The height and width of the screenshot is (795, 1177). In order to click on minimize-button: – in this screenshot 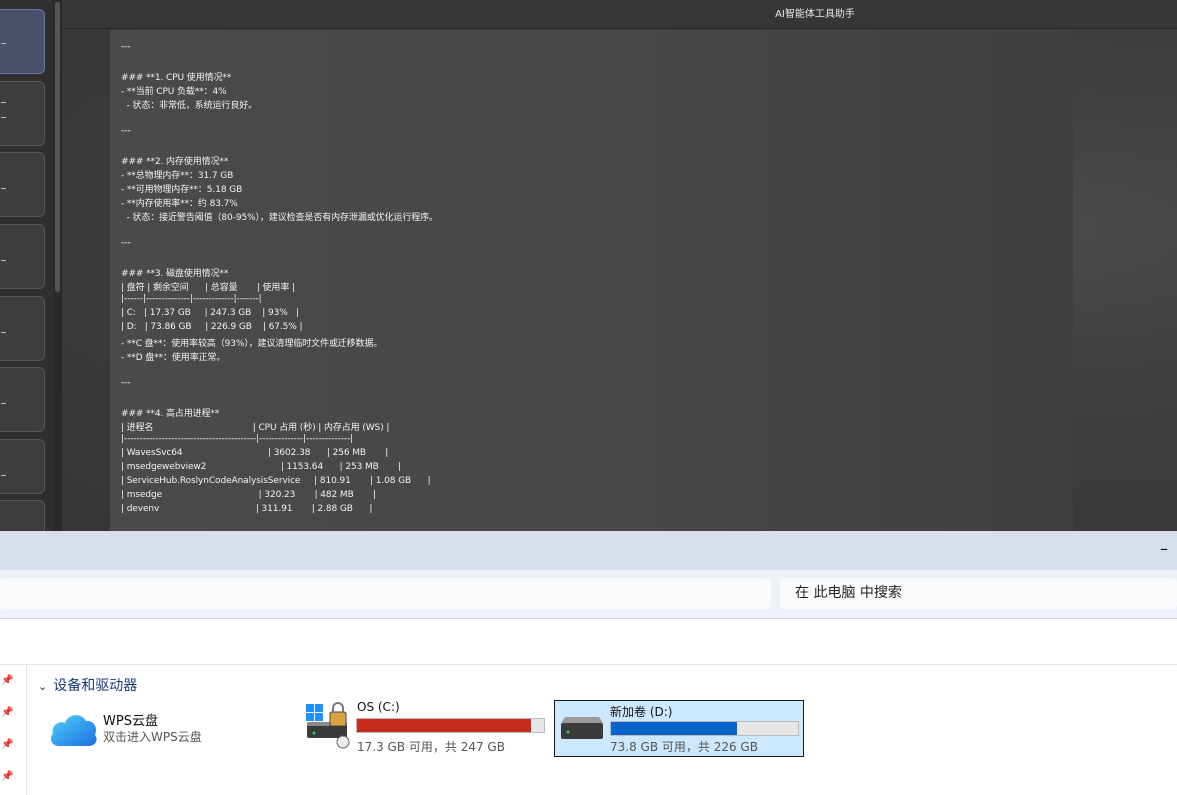, I will do `click(1164, 548)`.